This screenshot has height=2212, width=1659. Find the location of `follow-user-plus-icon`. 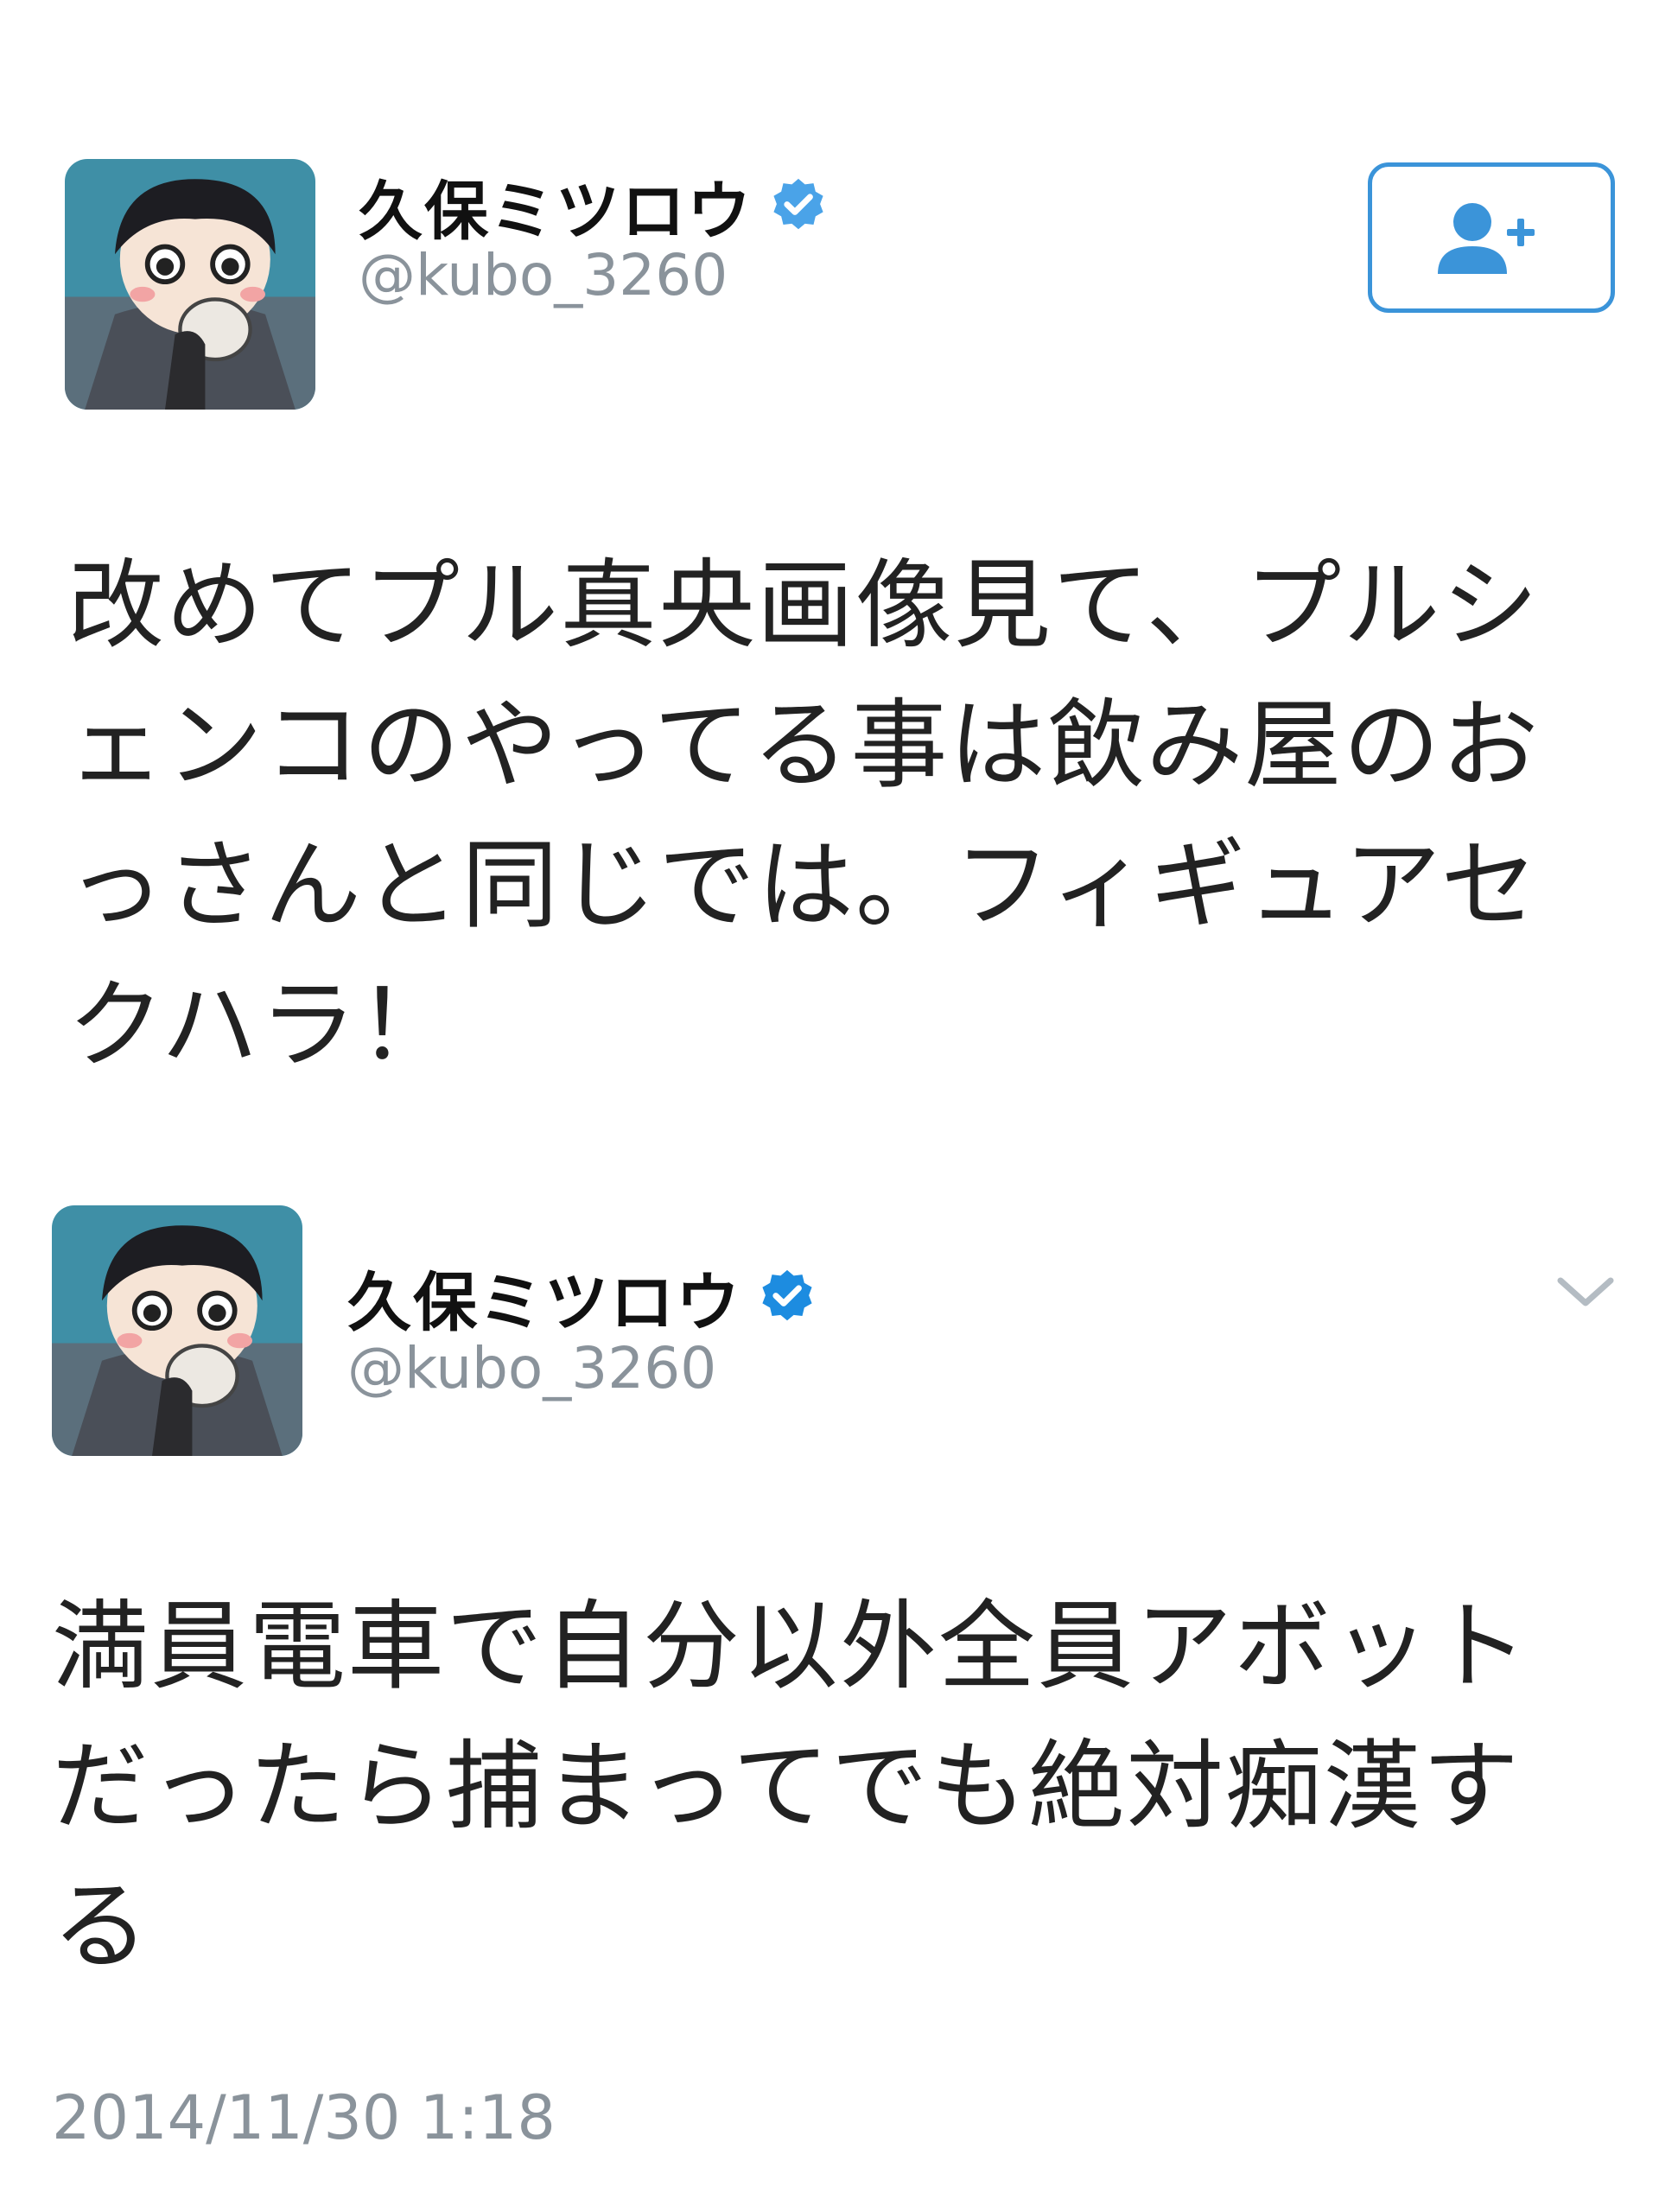

follow-user-plus-icon is located at coordinates (1486, 238).